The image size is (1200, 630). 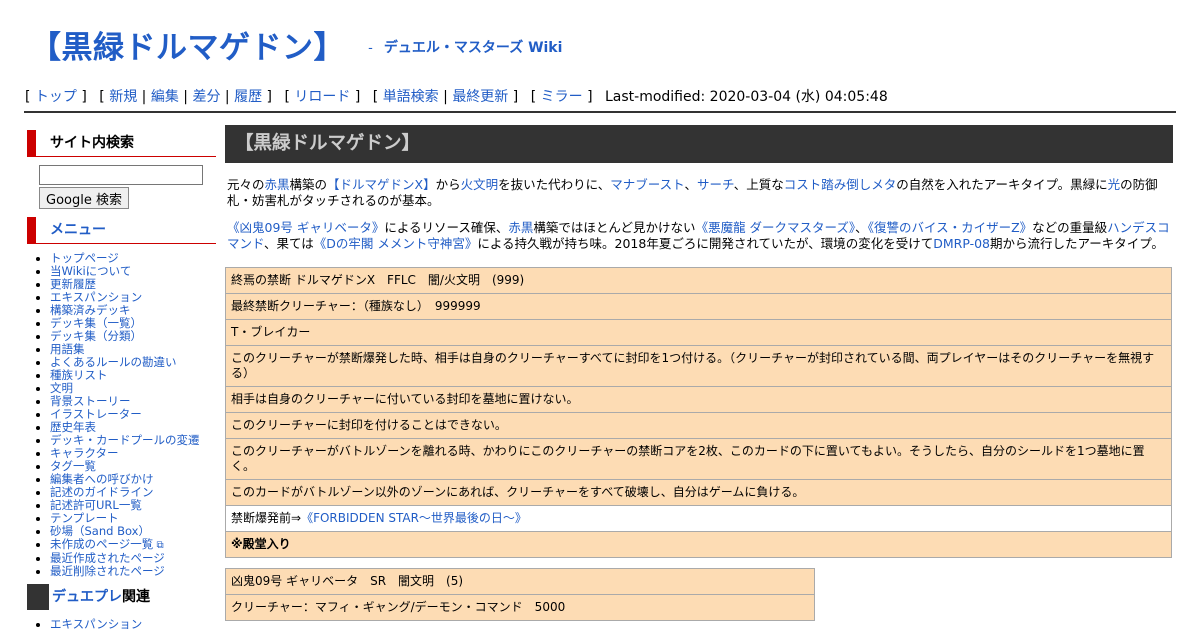 I want to click on menu-item-link: デッキ集（分類）, so click(x=96, y=336).